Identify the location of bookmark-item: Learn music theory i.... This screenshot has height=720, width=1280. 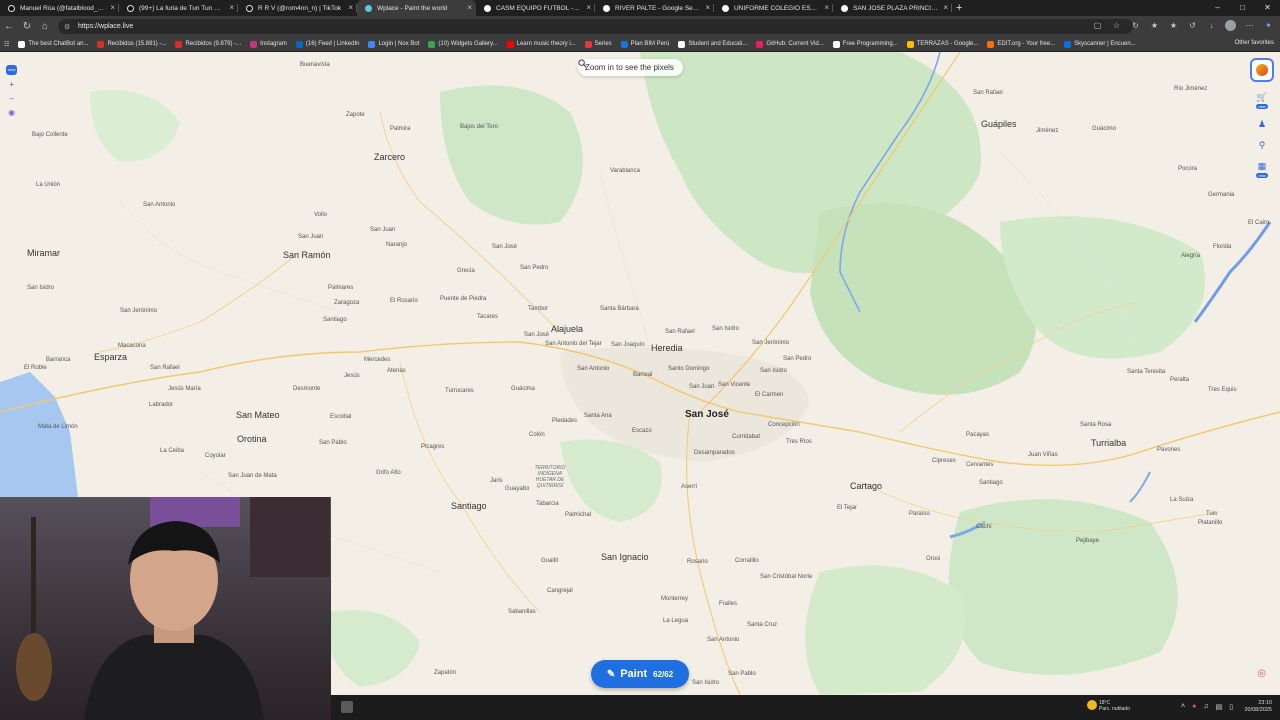
(541, 44).